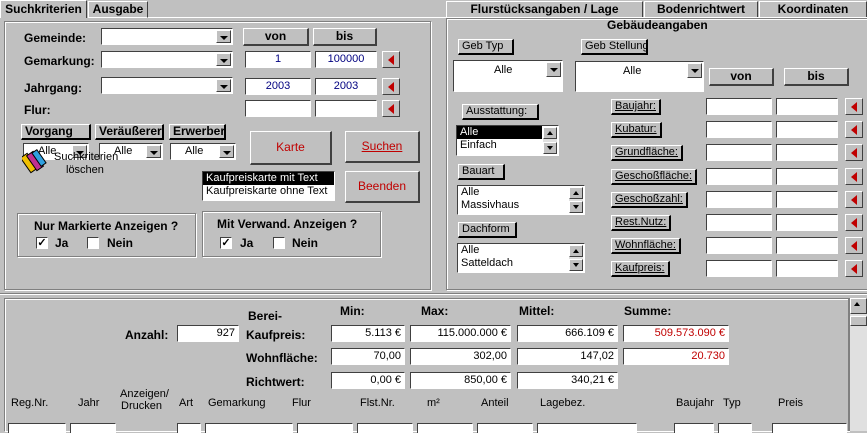 The width and height of the screenshot is (867, 433). Describe the element at coordinates (346, 59) in the screenshot. I see `gemarkung-to-input: 100000` at that location.